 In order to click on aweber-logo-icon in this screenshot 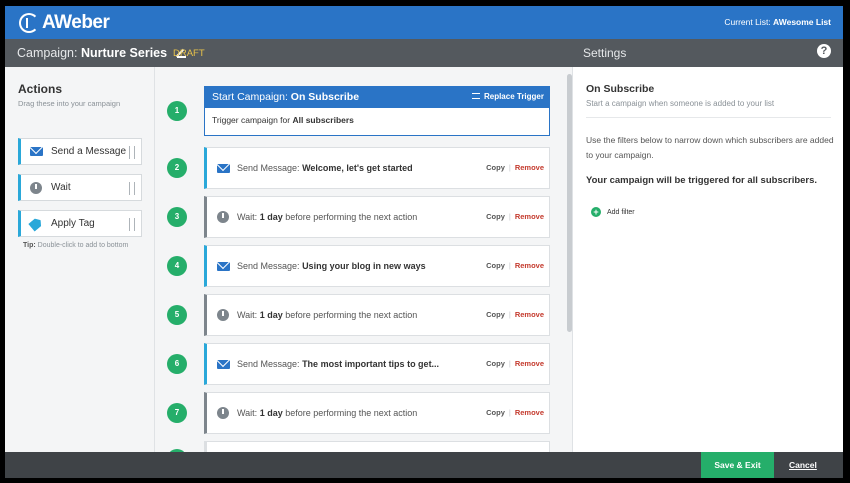, I will do `click(29, 23)`.